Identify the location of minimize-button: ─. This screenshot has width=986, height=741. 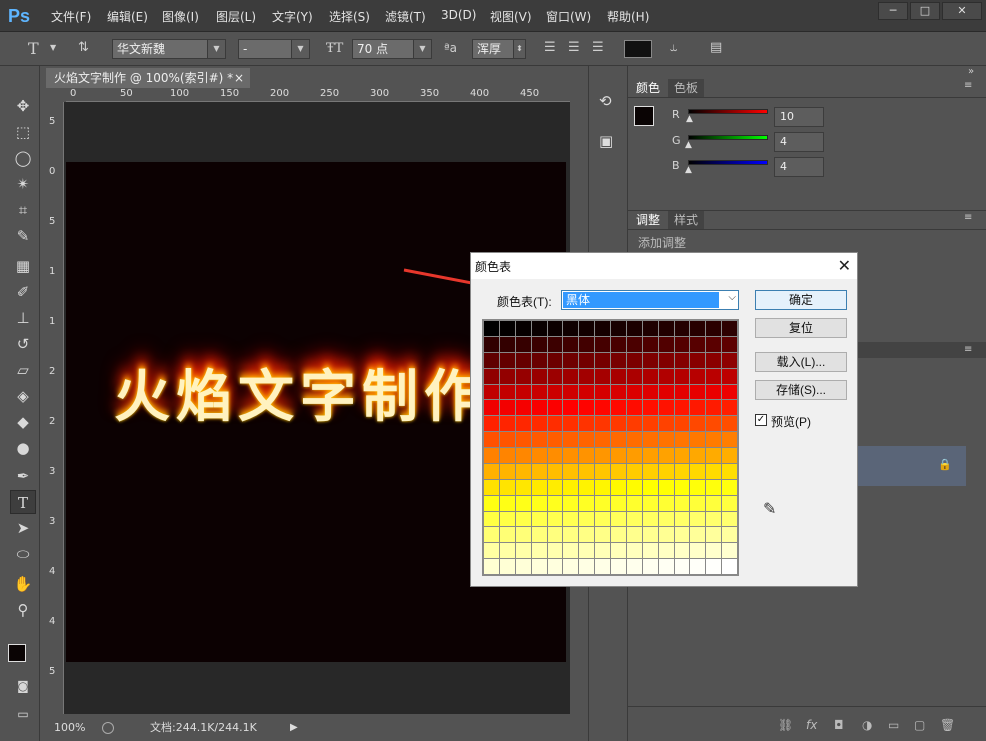
(893, 11).